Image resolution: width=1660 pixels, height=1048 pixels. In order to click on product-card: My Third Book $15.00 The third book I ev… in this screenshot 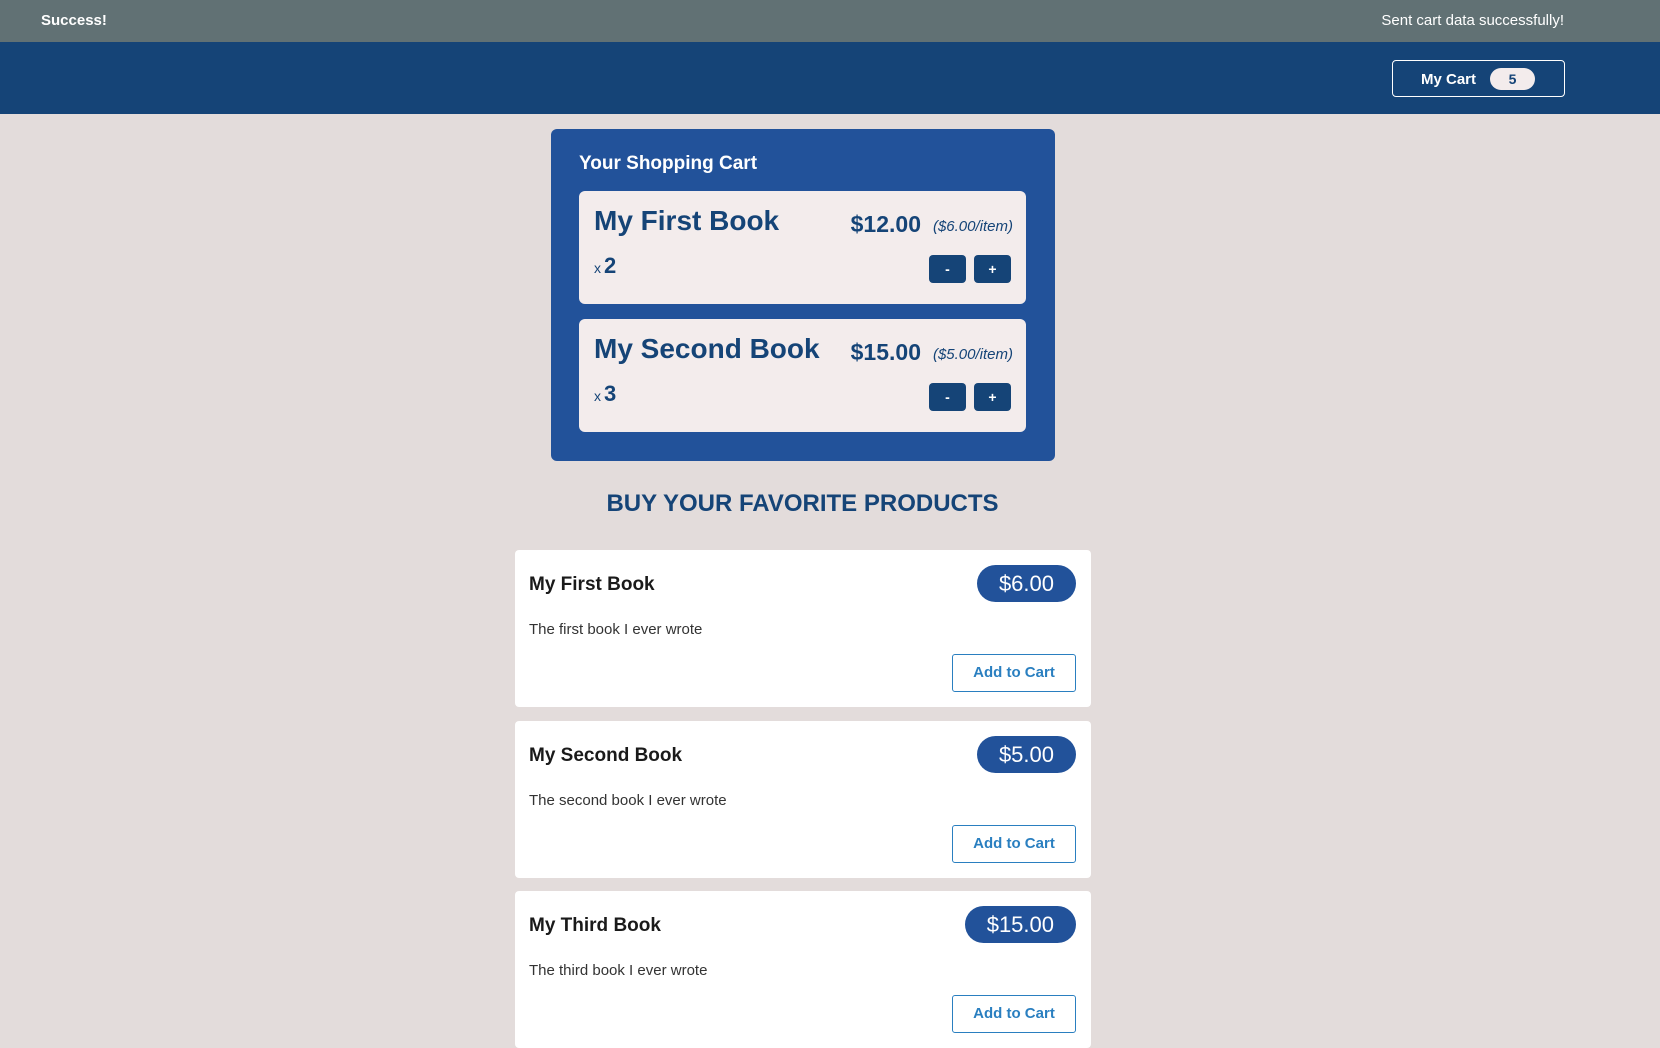, I will do `click(803, 969)`.